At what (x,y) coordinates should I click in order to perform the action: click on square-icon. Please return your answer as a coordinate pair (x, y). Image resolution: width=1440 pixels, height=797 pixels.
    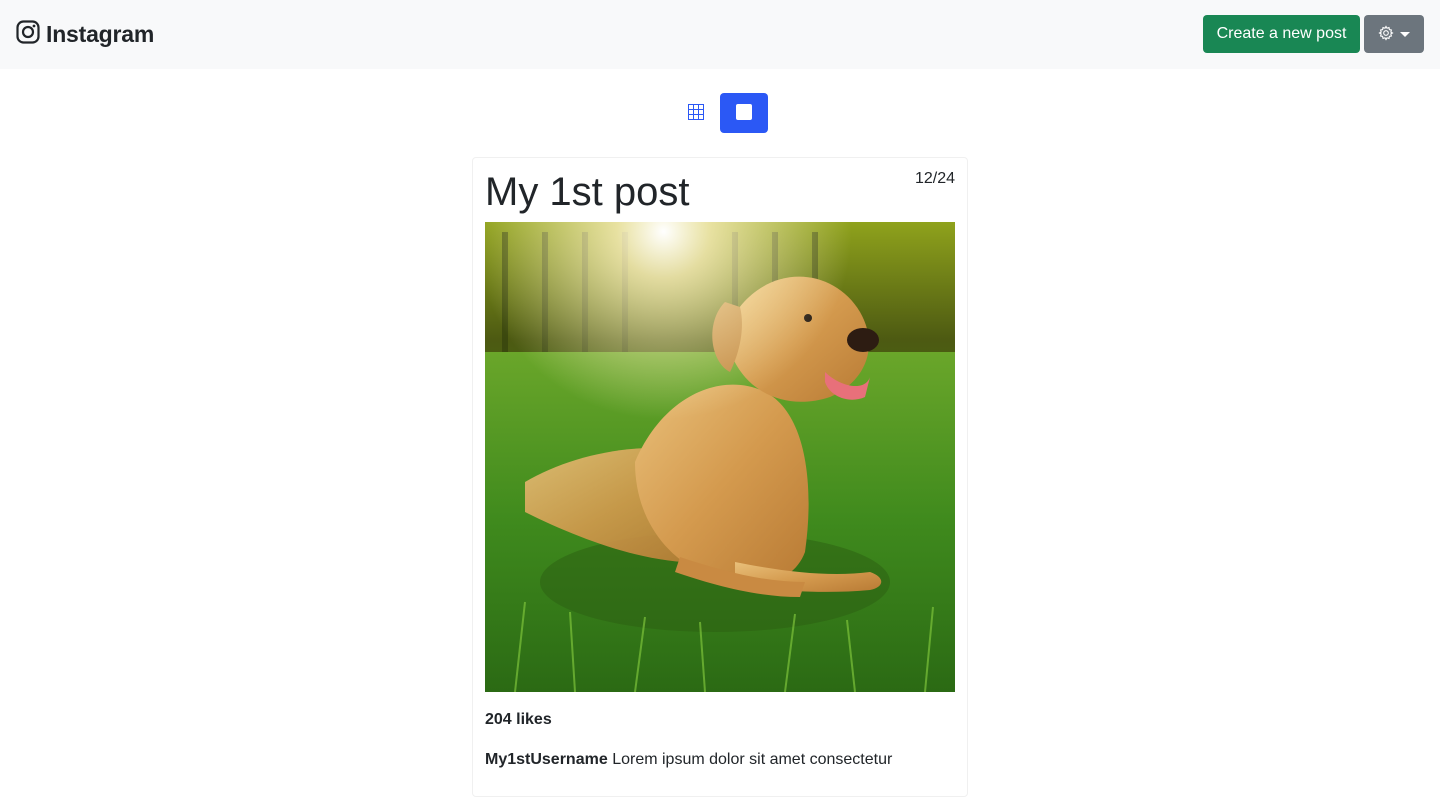
    Looking at the image, I should click on (744, 113).